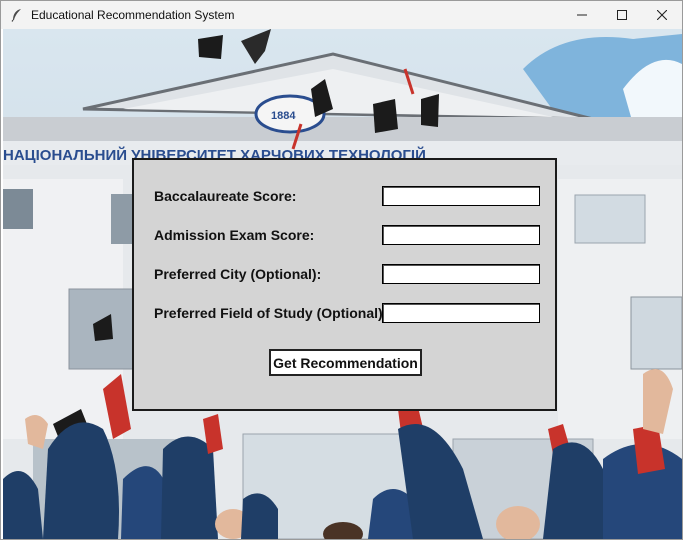 Image resolution: width=683 pixels, height=540 pixels. What do you see at coordinates (283, 116) in the screenshot?
I see `emblem-text: 1884` at bounding box center [283, 116].